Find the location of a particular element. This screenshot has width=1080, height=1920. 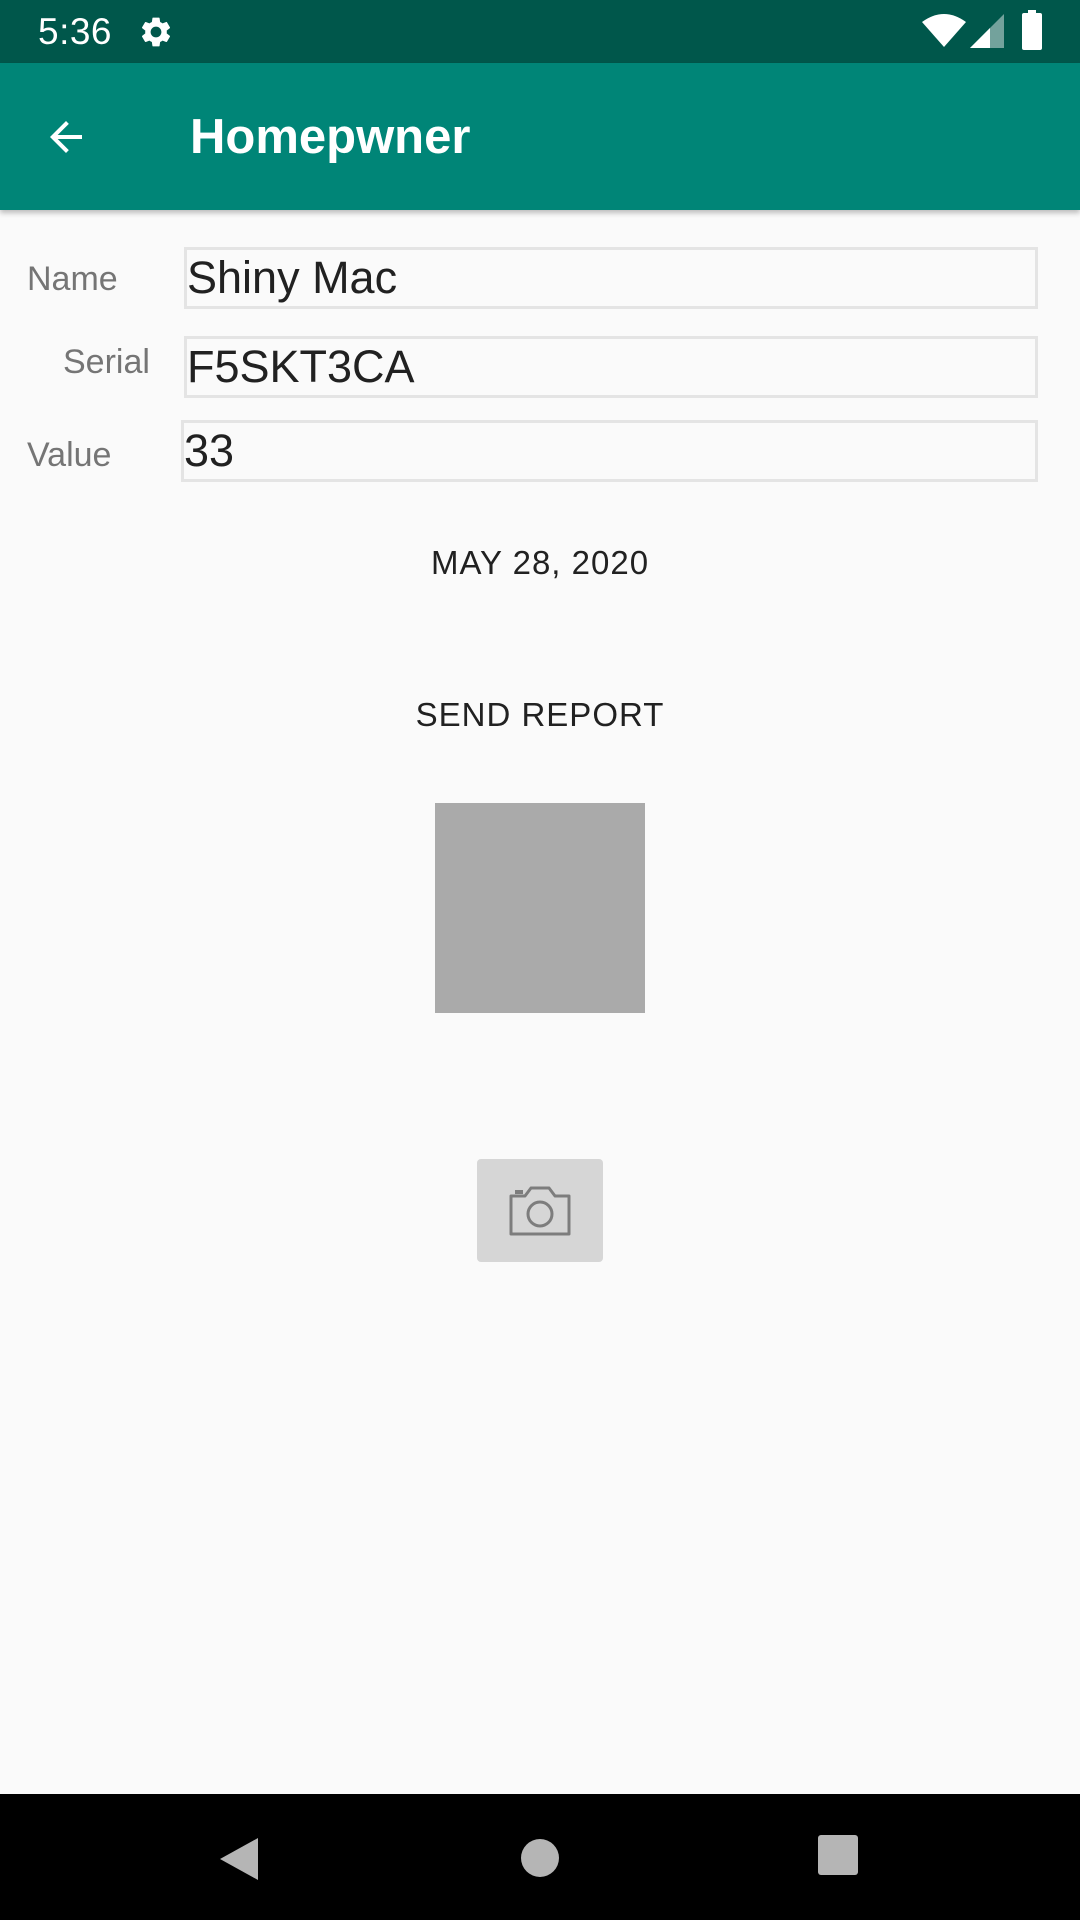

gear-icon is located at coordinates (156, 32).